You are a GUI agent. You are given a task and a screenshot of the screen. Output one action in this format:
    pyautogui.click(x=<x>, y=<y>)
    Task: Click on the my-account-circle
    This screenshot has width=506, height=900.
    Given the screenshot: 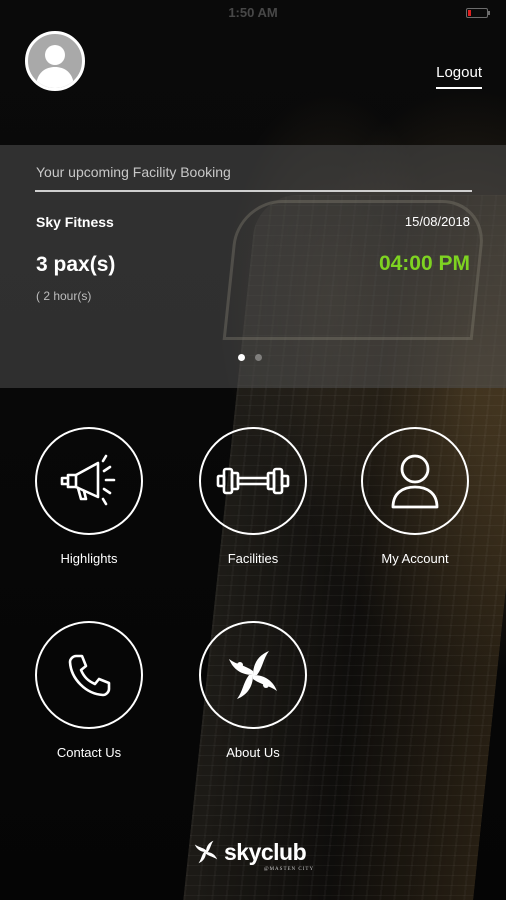 What is the action you would take?
    pyautogui.click(x=415, y=481)
    